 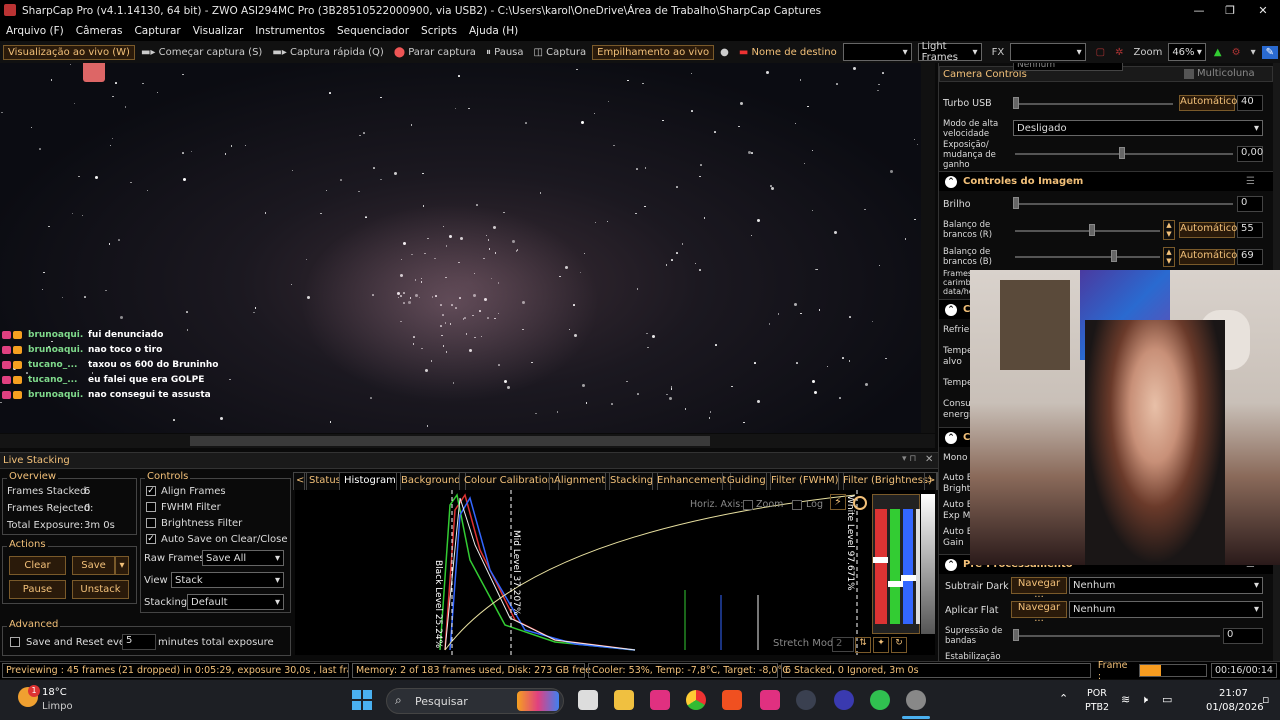 I want to click on white-bar, so click(x=918, y=566).